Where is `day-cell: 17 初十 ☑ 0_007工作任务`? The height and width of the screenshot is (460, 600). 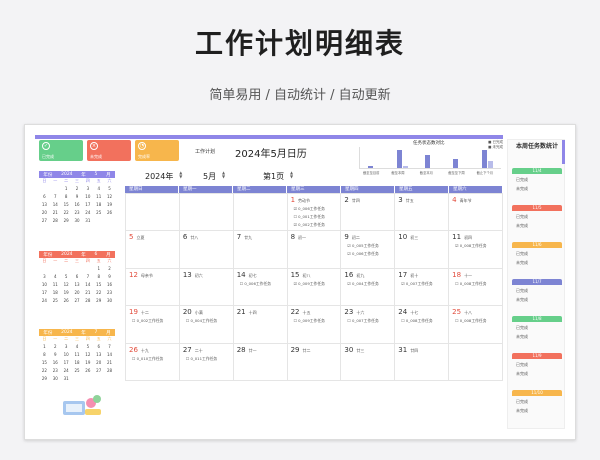 day-cell: 17 初十 ☑ 0_007工作任务 is located at coordinates (422, 287).